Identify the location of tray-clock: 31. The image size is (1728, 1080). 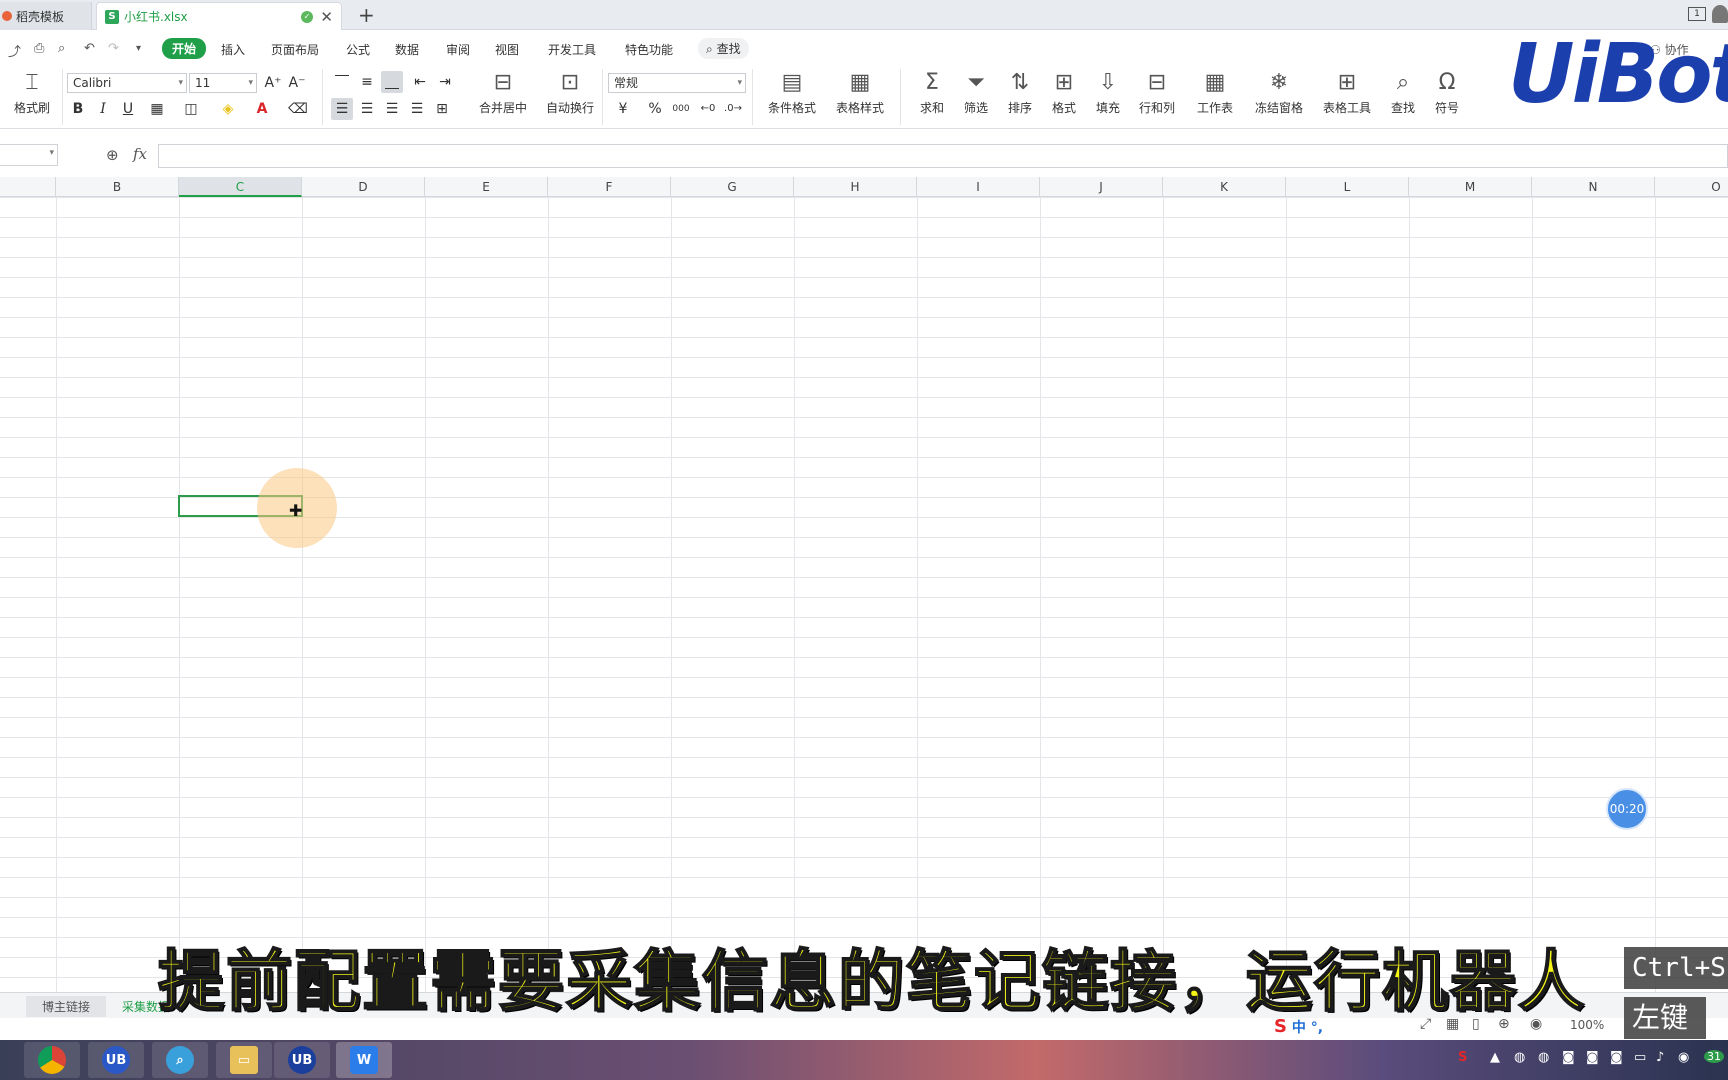
(1714, 1056).